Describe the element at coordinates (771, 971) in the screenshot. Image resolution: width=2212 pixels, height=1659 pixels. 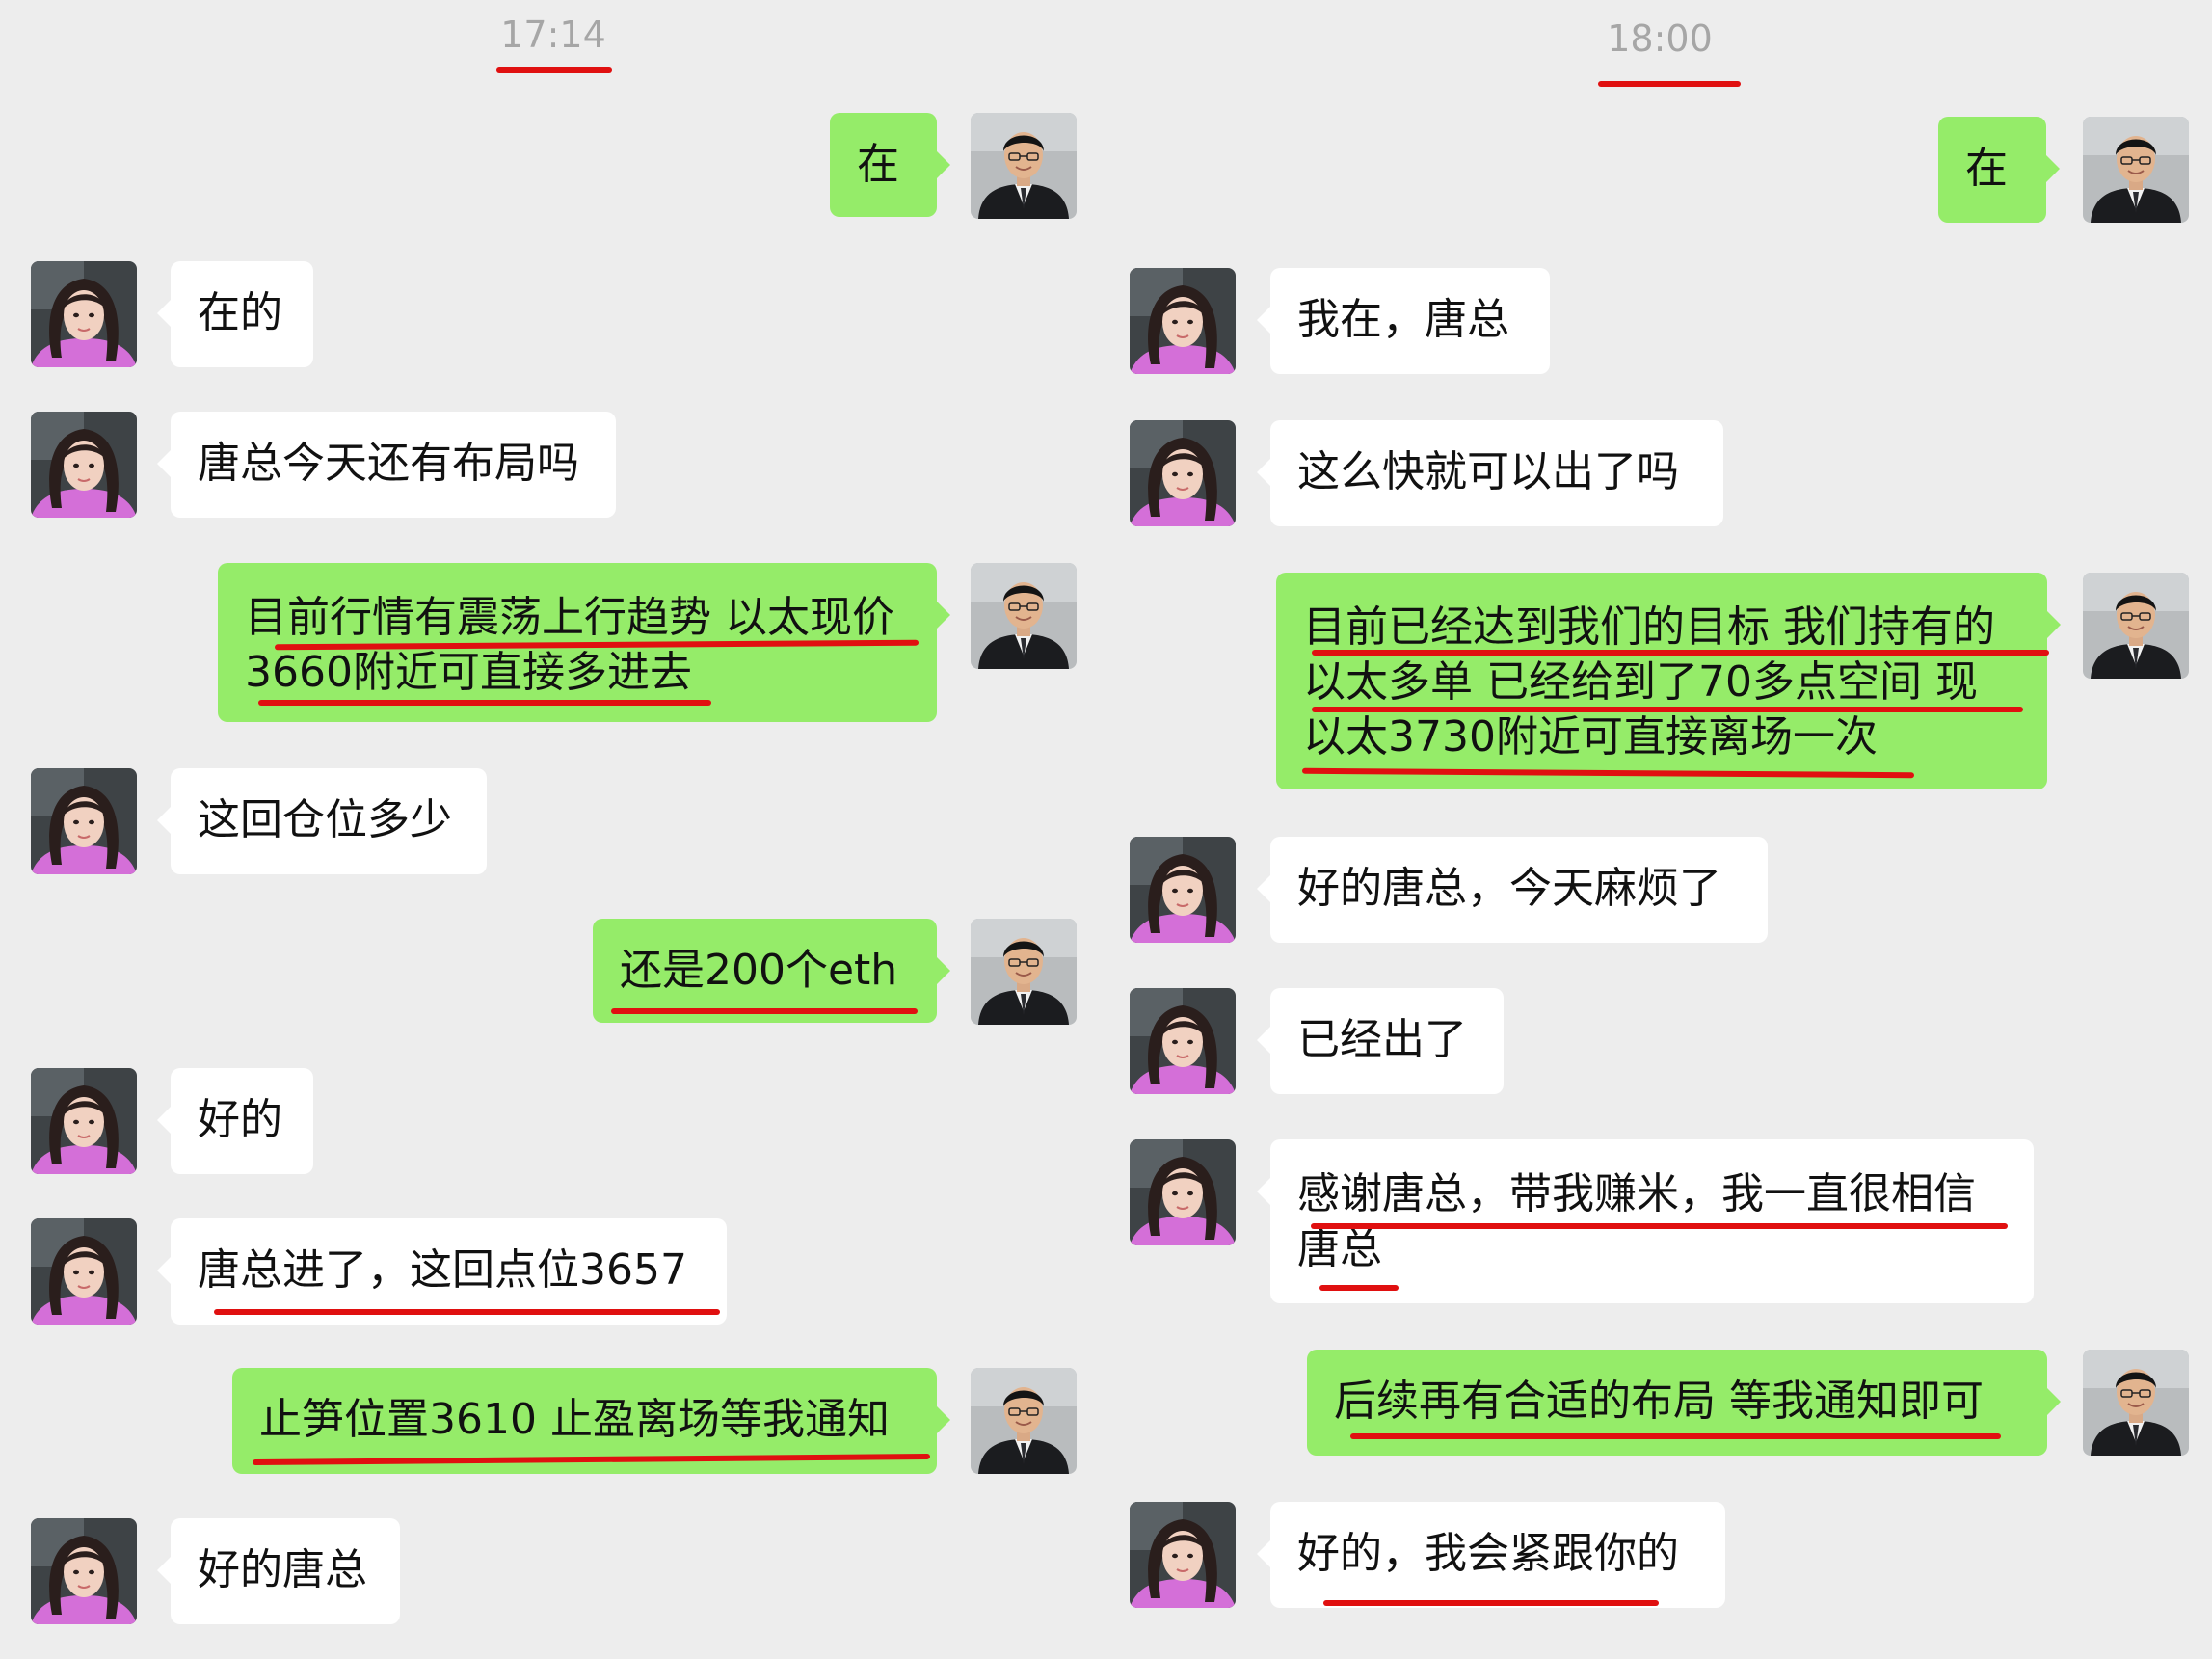
I see `chat-bubble-outgoing: 还是200个eth` at that location.